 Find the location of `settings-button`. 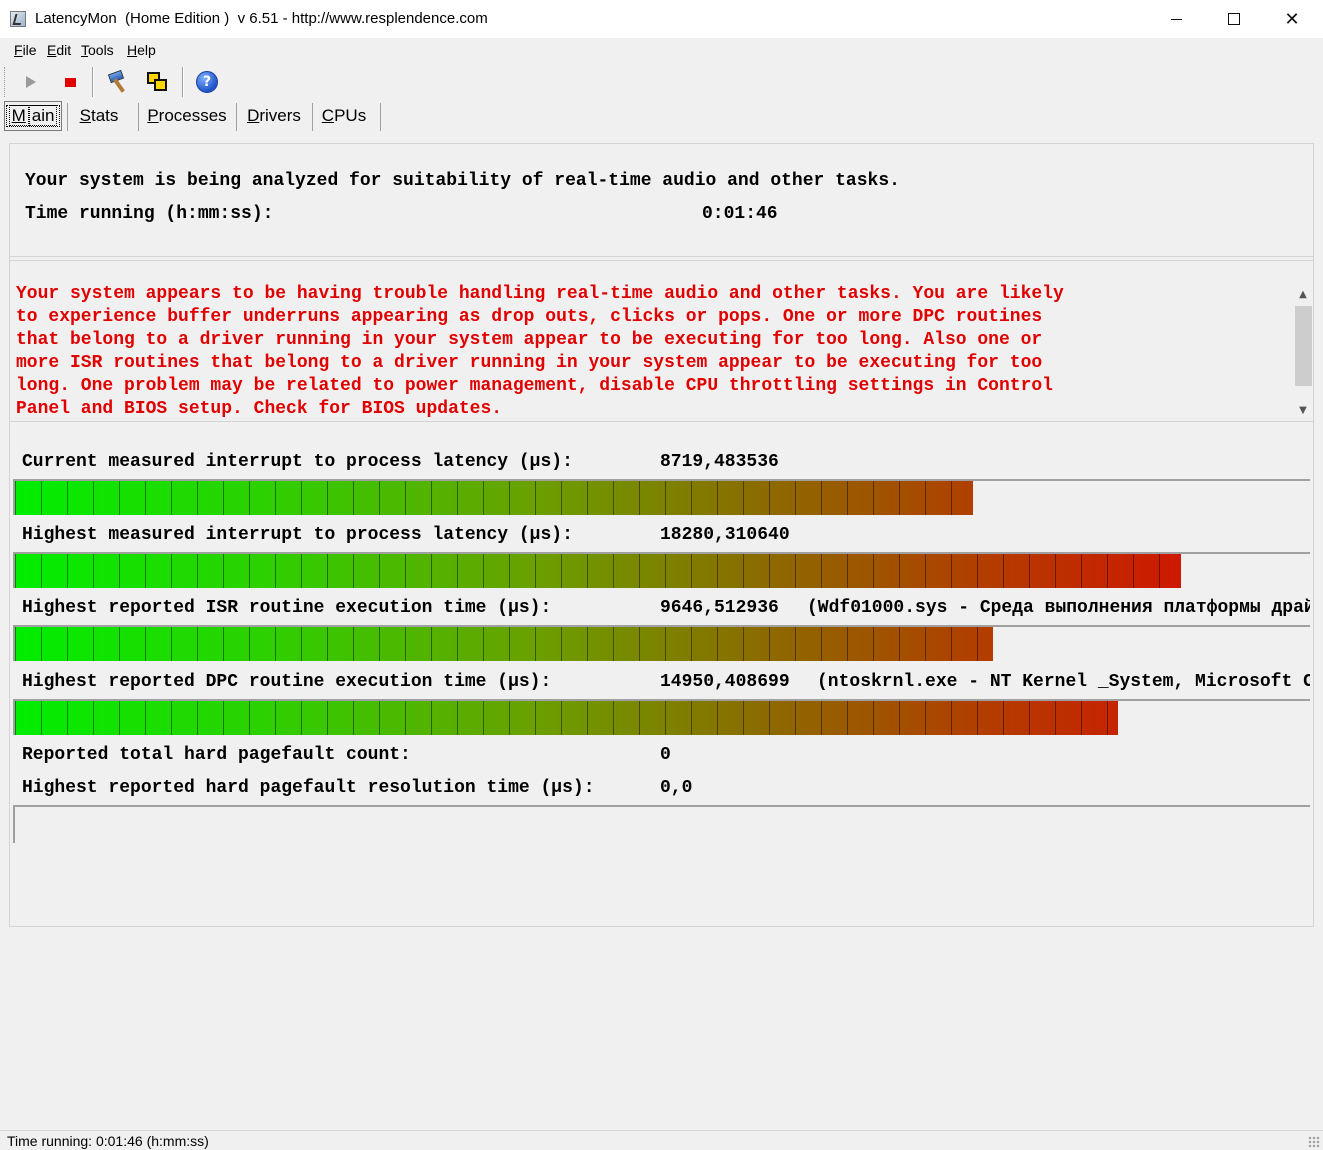

settings-button is located at coordinates (118, 82).